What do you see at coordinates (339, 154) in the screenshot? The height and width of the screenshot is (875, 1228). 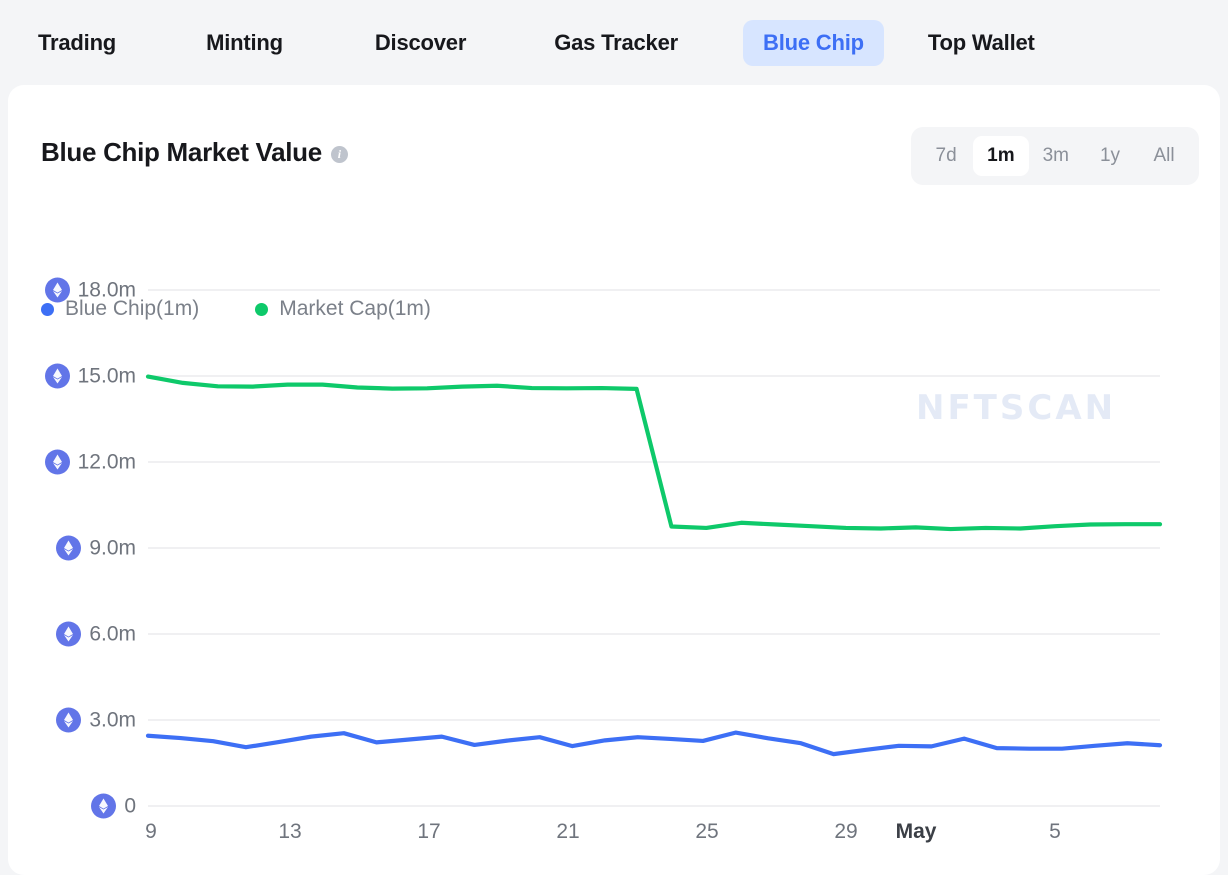 I see `info-icon: i` at bounding box center [339, 154].